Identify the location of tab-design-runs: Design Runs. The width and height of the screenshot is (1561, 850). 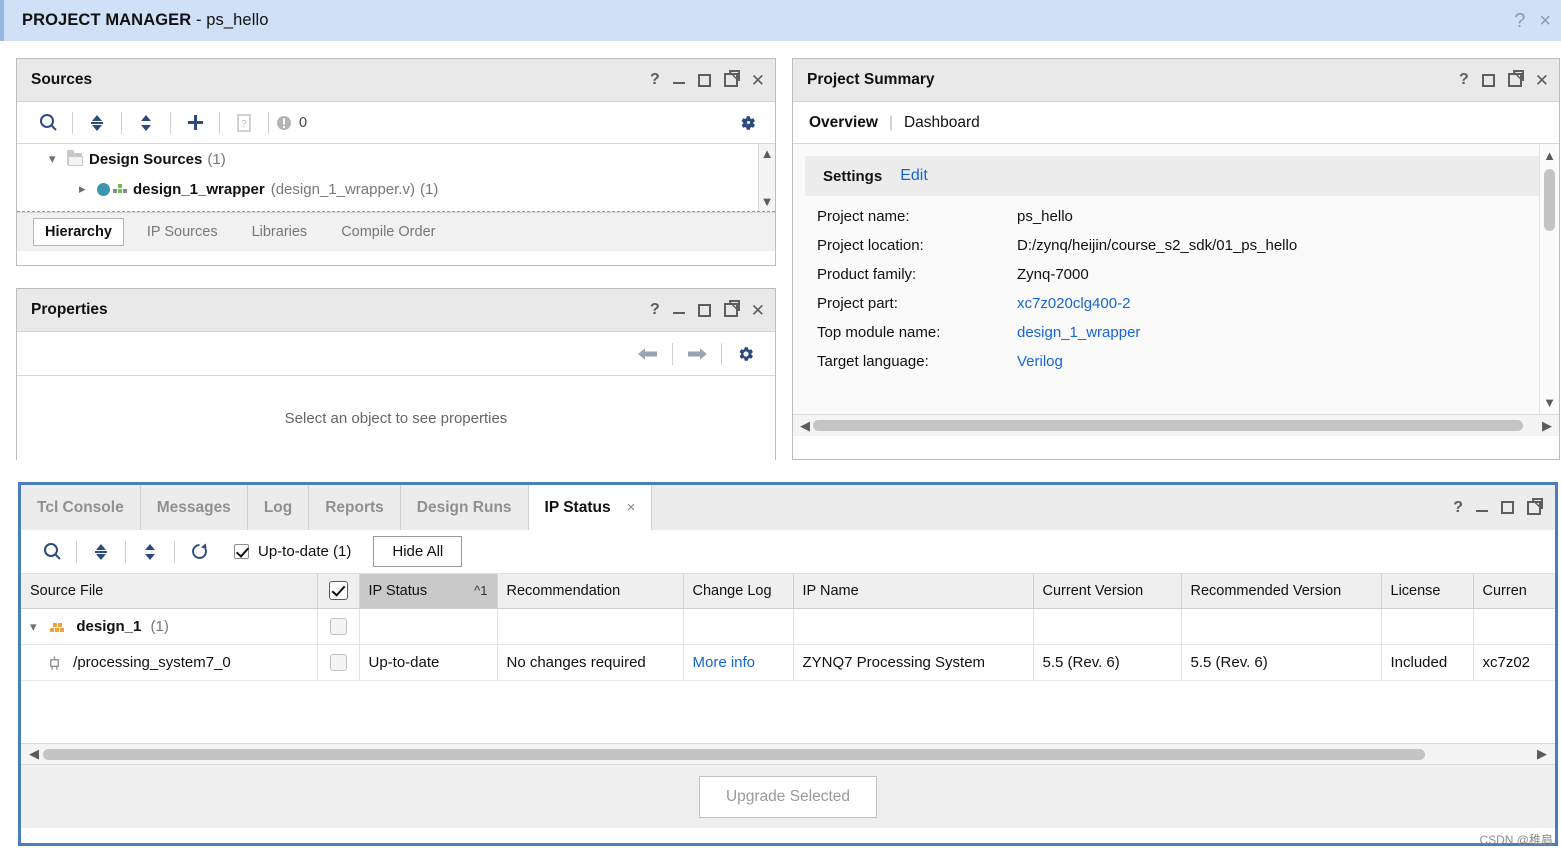
(464, 507).